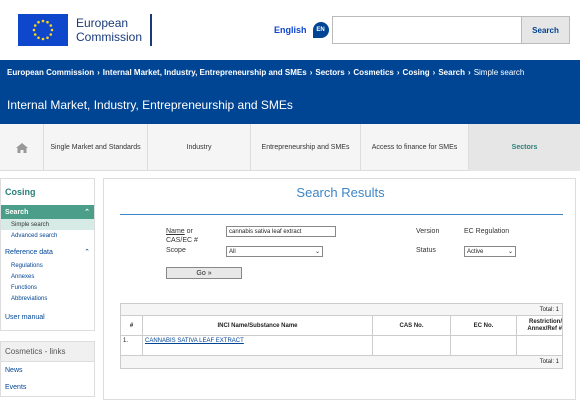 The height and width of the screenshot is (400, 580). I want to click on name-label-rest: or, so click(188, 231).